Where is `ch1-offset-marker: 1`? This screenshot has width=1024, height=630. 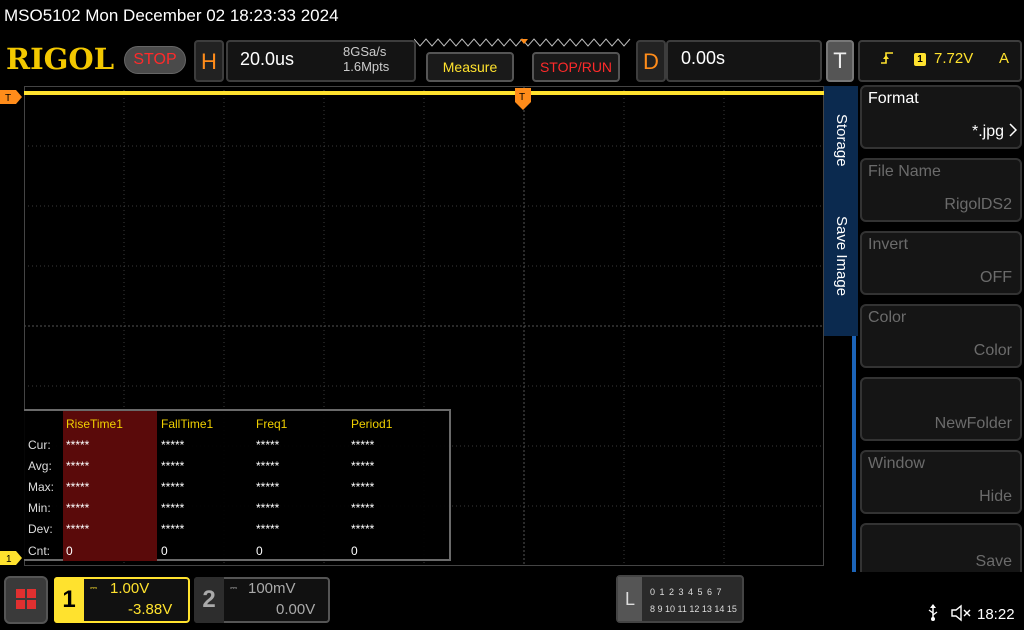
ch1-offset-marker: 1 is located at coordinates (11, 558).